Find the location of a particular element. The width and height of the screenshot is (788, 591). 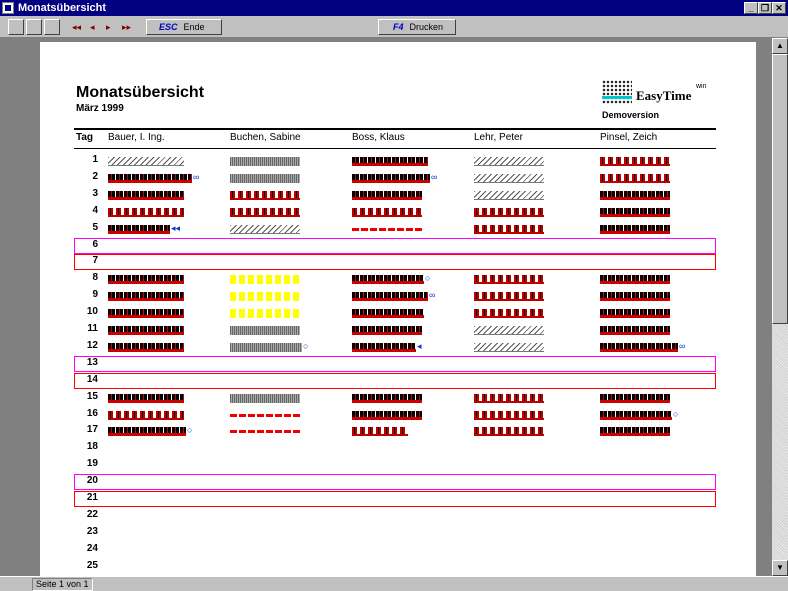

toolbar: ◂◂ ◂ ▸ ▸▸ ESC Ende F4 Drucken is located at coordinates (394, 27).